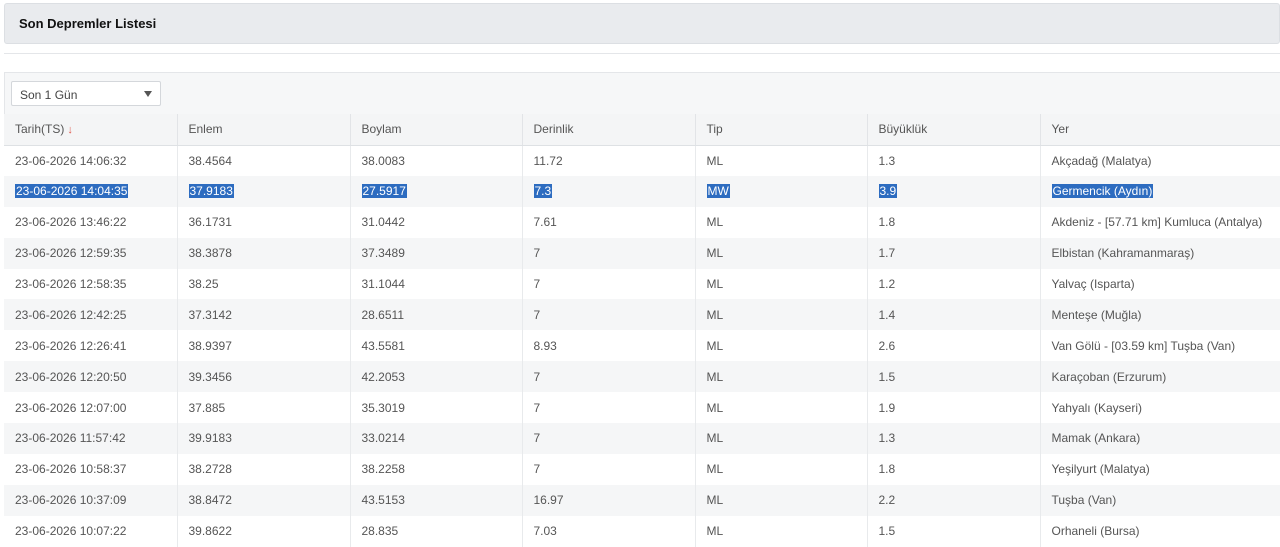  Describe the element at coordinates (548, 500) in the screenshot. I see `cell-text: 16.97` at that location.